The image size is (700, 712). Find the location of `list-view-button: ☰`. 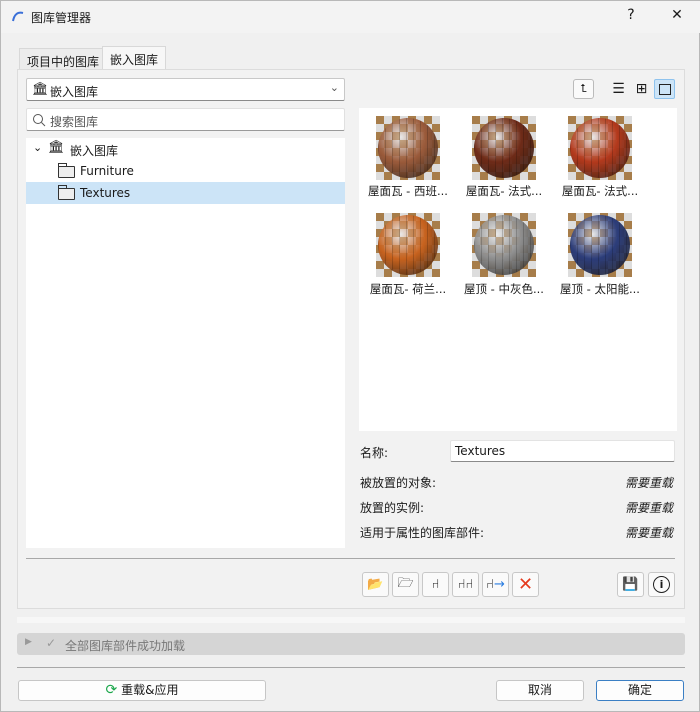

list-view-button: ☰ is located at coordinates (618, 89).